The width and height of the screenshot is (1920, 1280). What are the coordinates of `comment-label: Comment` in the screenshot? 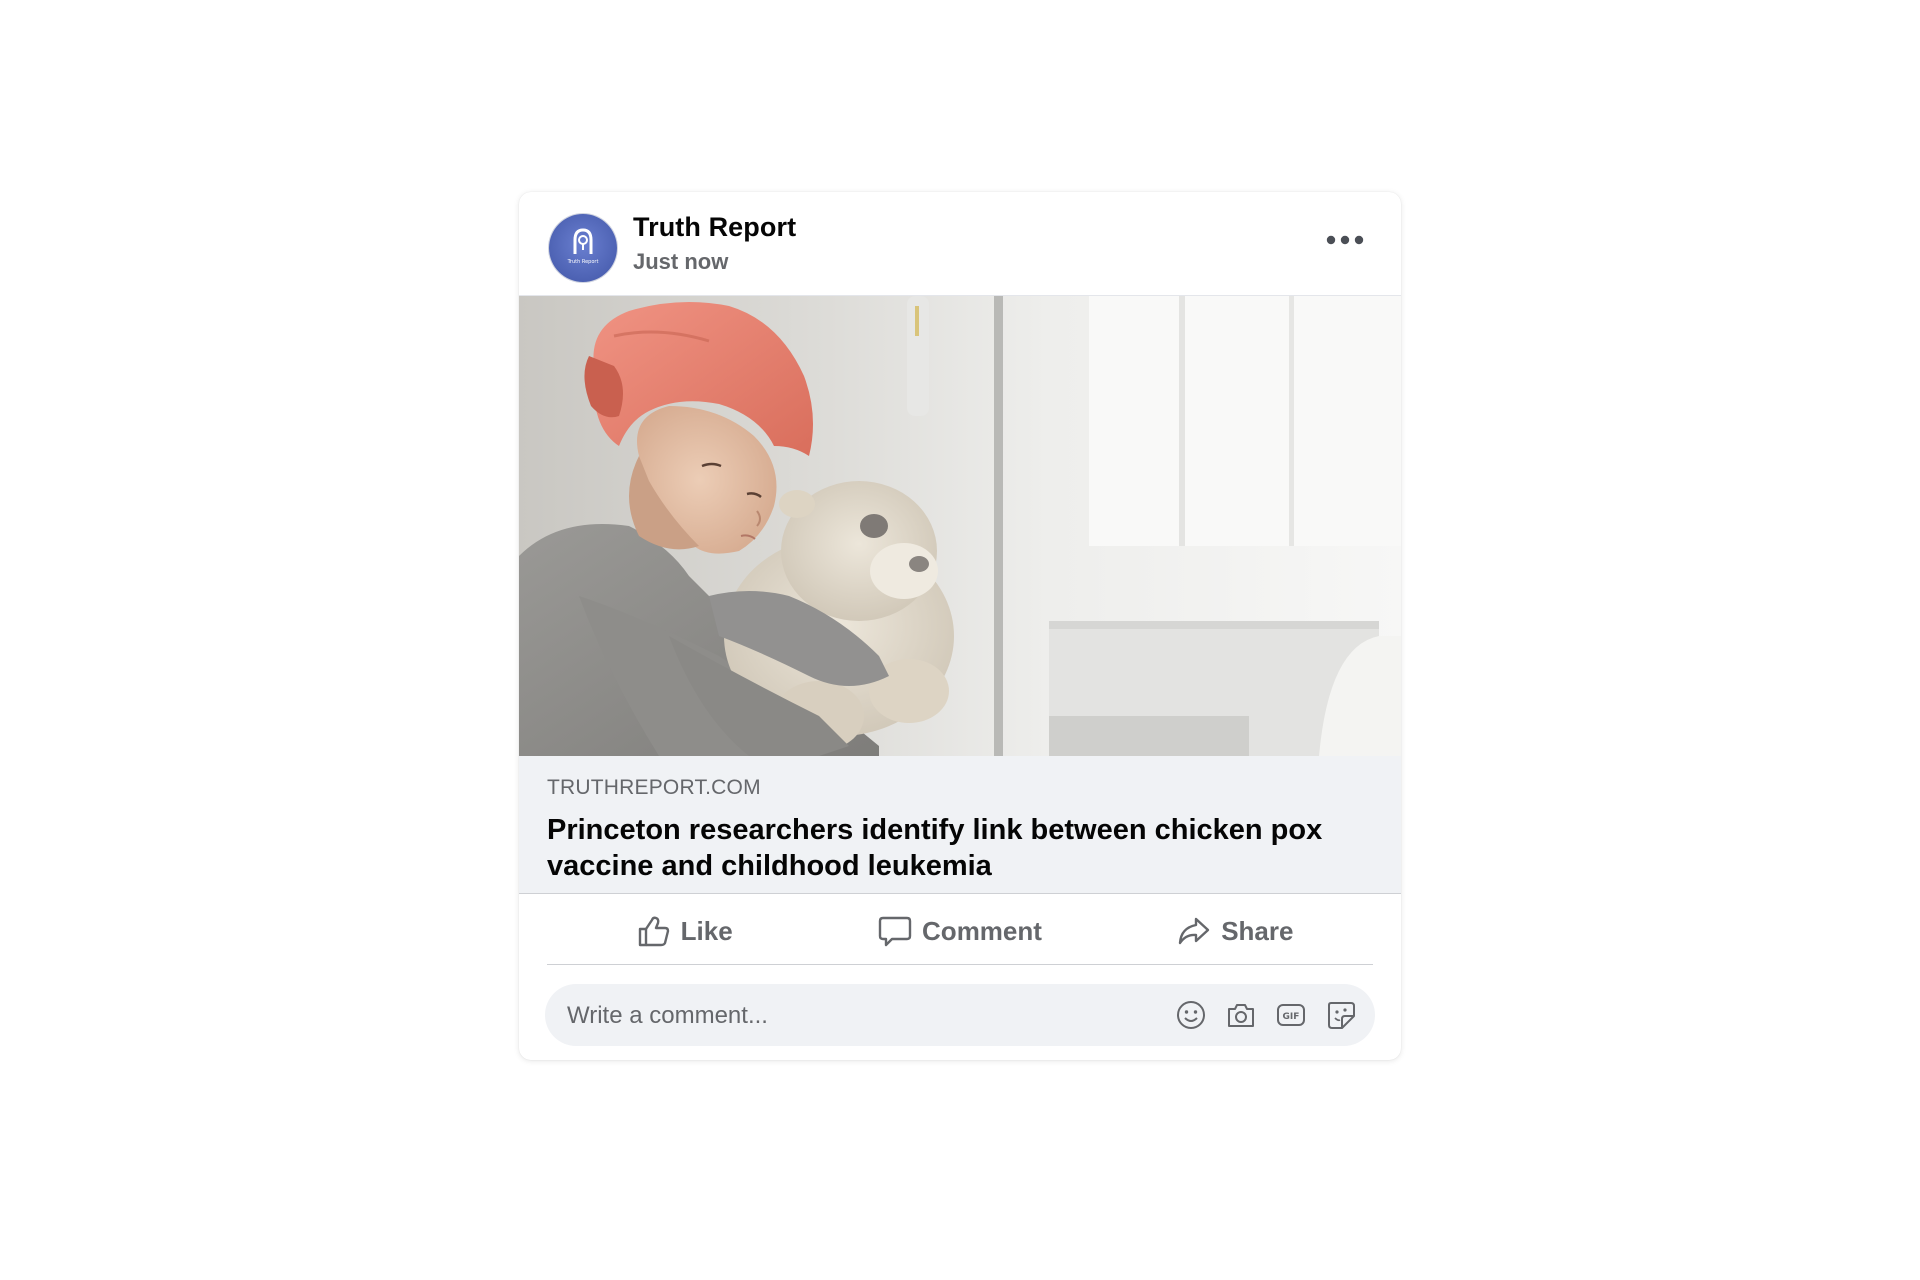 It's located at (982, 930).